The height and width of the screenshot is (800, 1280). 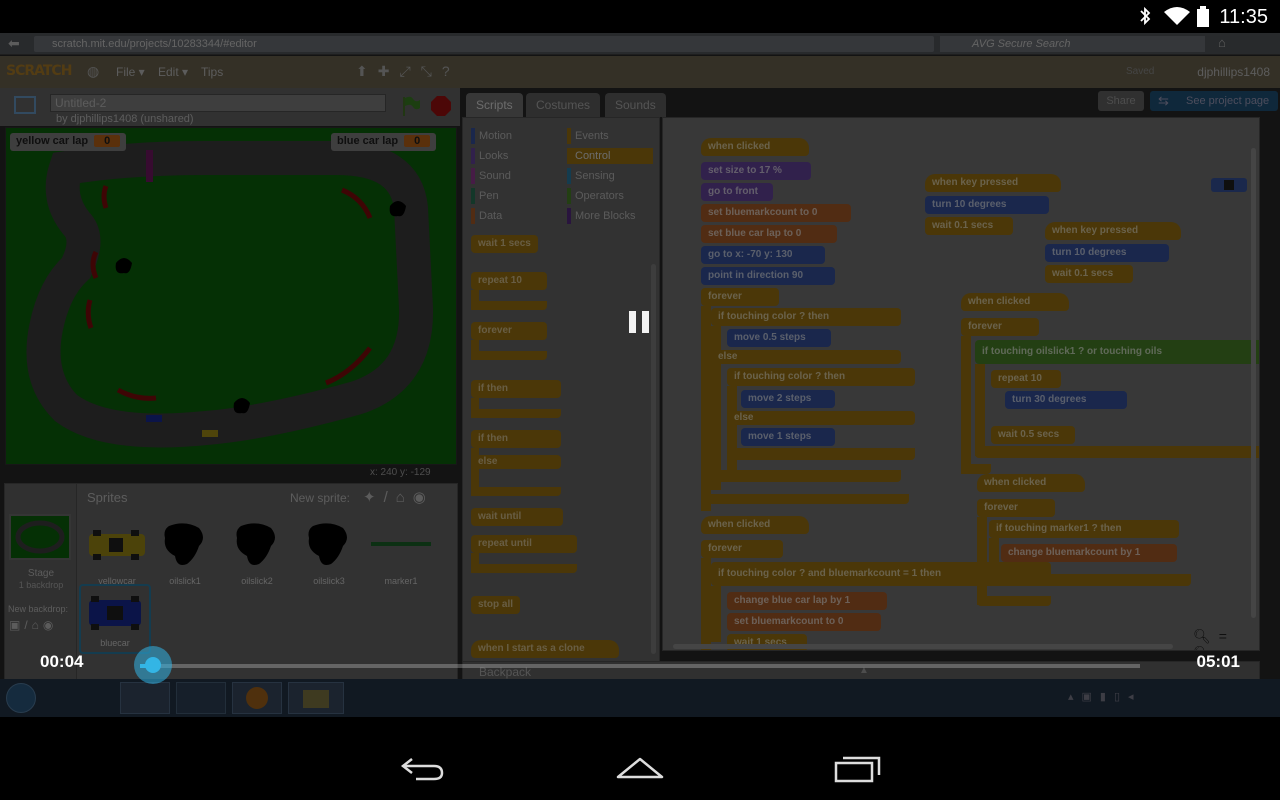 I want to click on seek-thumb, so click(x=153, y=665).